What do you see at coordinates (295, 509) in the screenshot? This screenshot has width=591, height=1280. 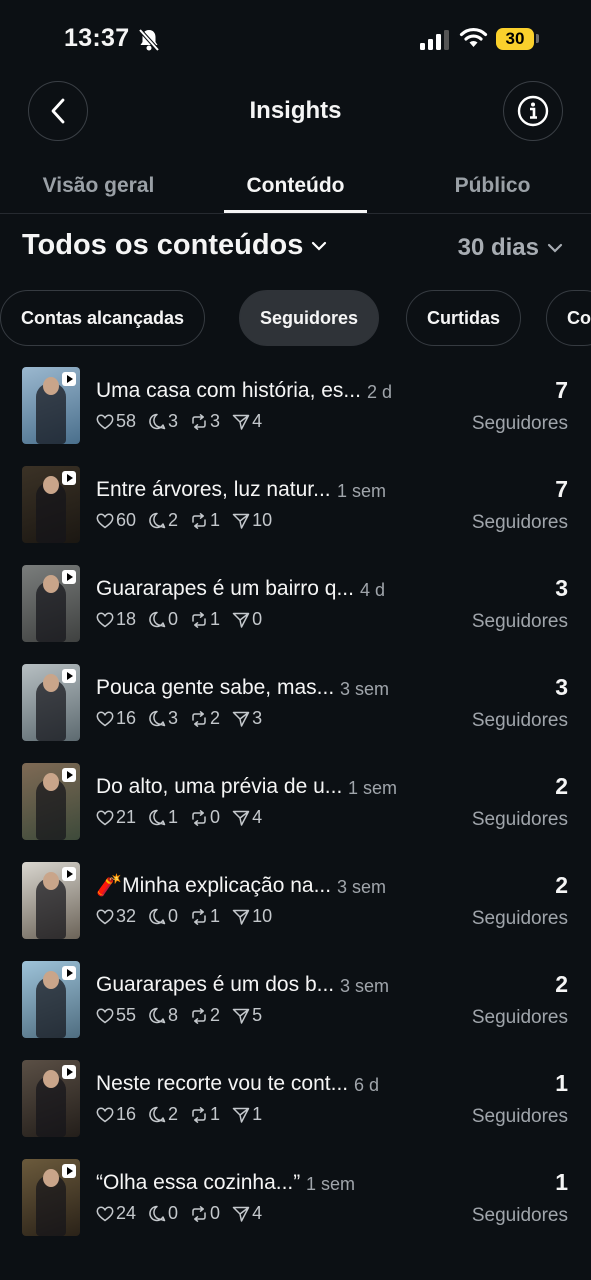 I see `post-row: Entre árvores, luz natur... 1 sem 60 2 1` at bounding box center [295, 509].